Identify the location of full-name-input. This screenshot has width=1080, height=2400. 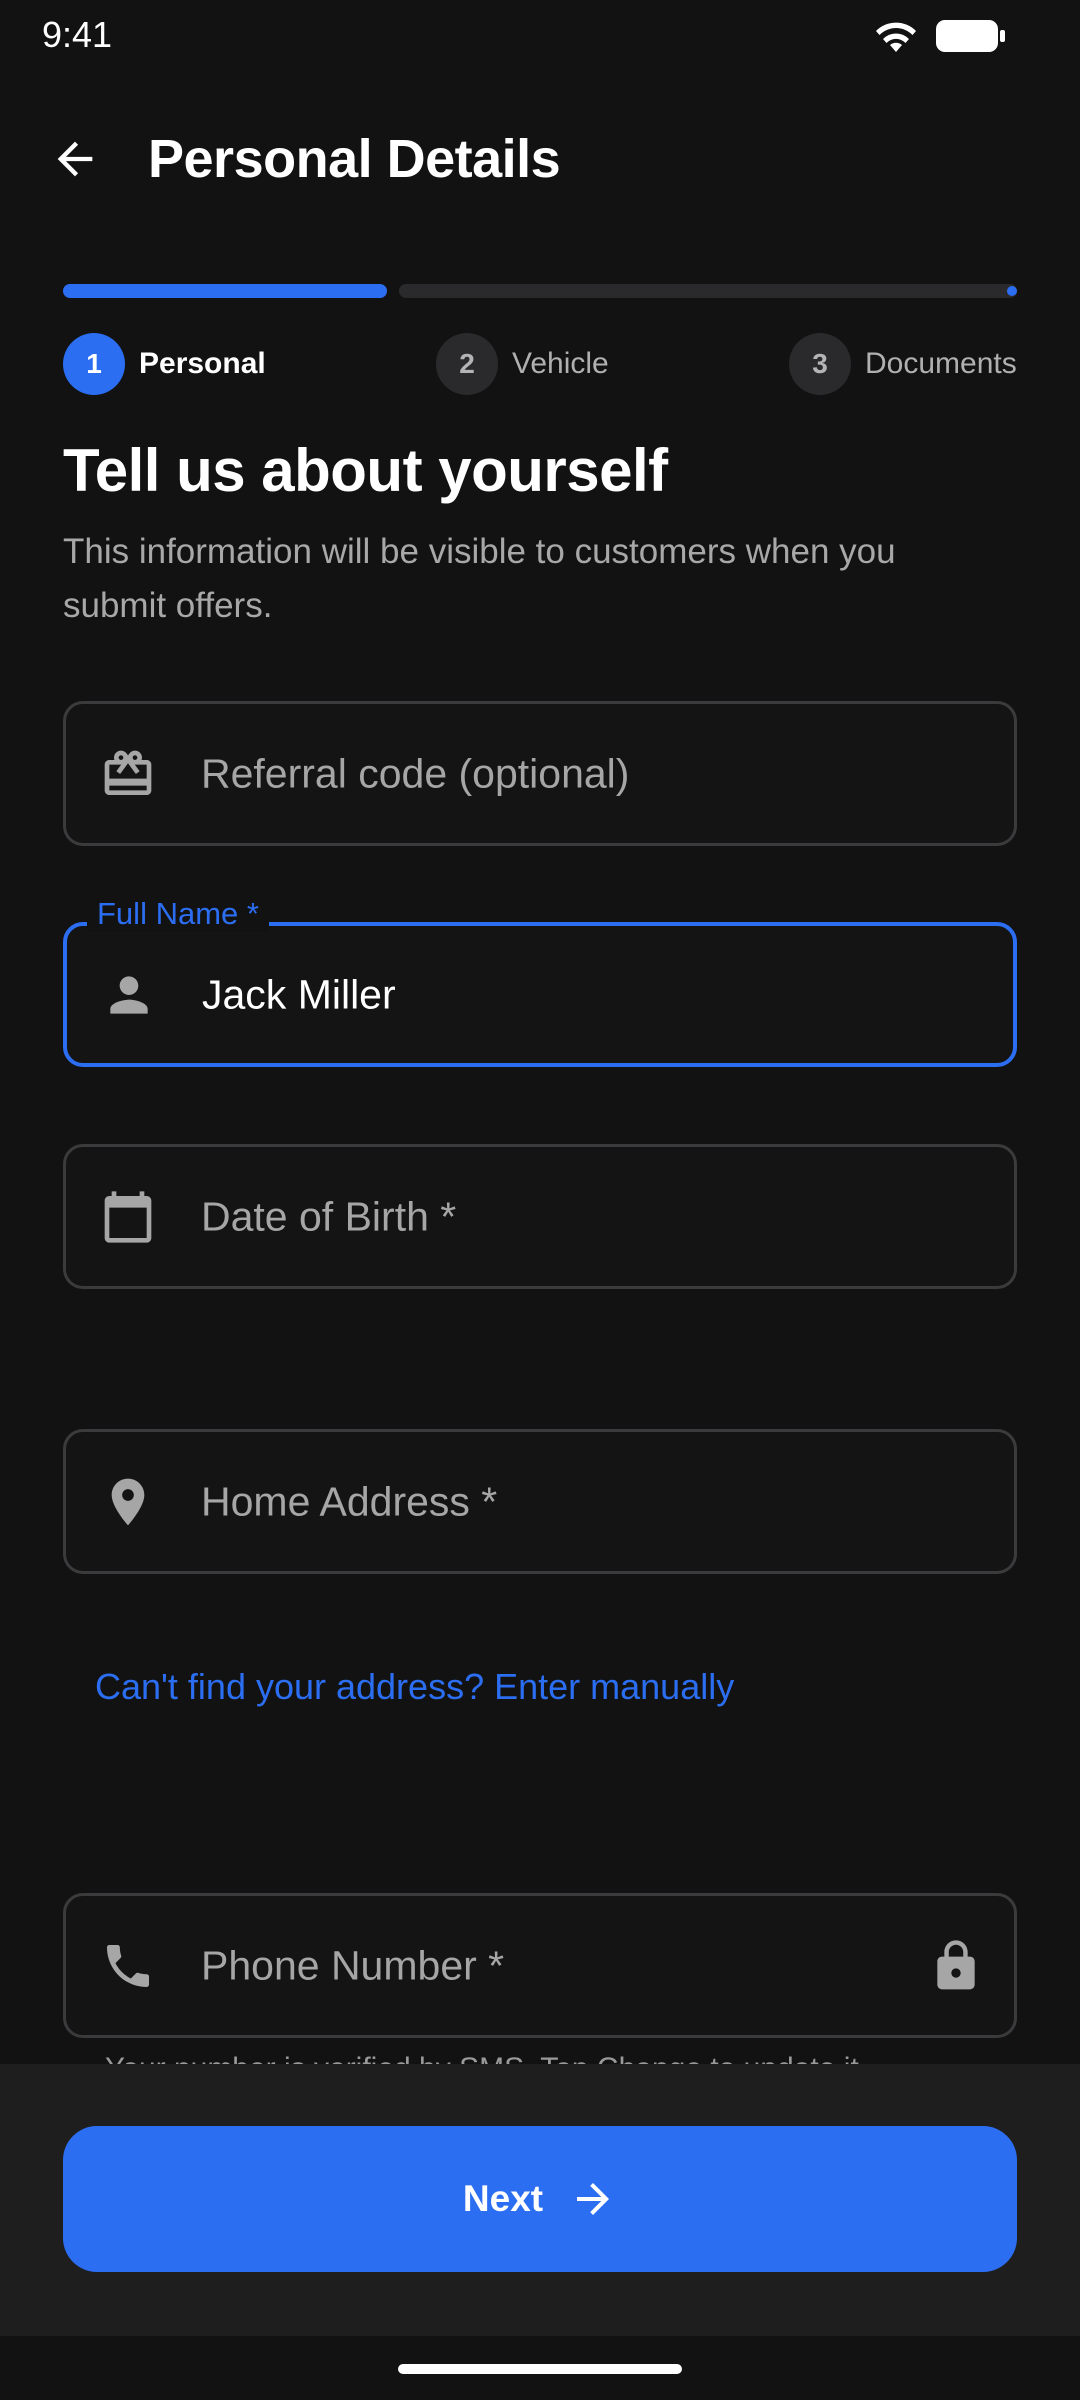
(582, 994).